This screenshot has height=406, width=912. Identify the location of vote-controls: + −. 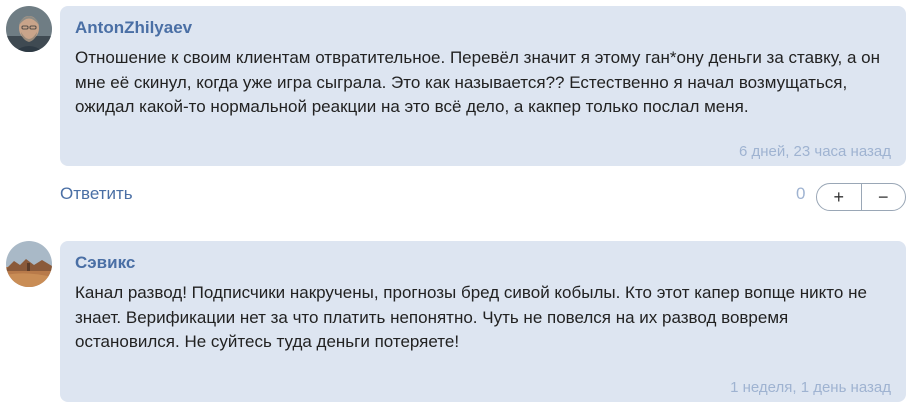
(861, 197).